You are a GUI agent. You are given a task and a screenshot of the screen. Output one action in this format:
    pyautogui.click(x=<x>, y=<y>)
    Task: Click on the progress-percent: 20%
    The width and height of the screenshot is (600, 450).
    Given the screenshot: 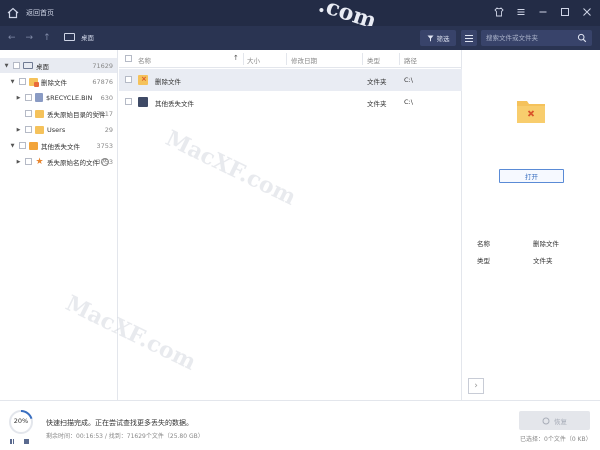 What is the action you would take?
    pyautogui.click(x=21, y=421)
    